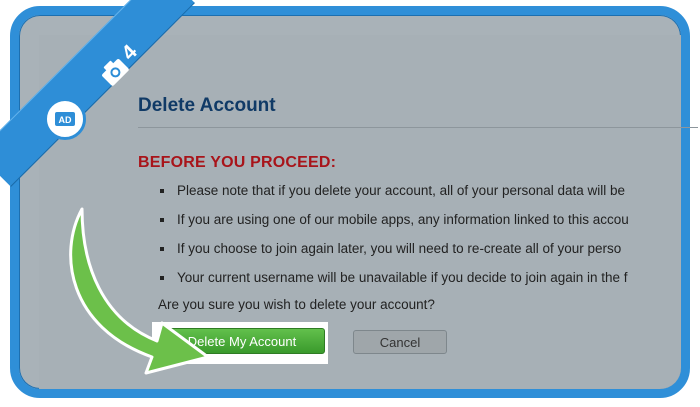 Image resolution: width=700 pixels, height=407 pixels. I want to click on bullet-icon, so click(162, 191).